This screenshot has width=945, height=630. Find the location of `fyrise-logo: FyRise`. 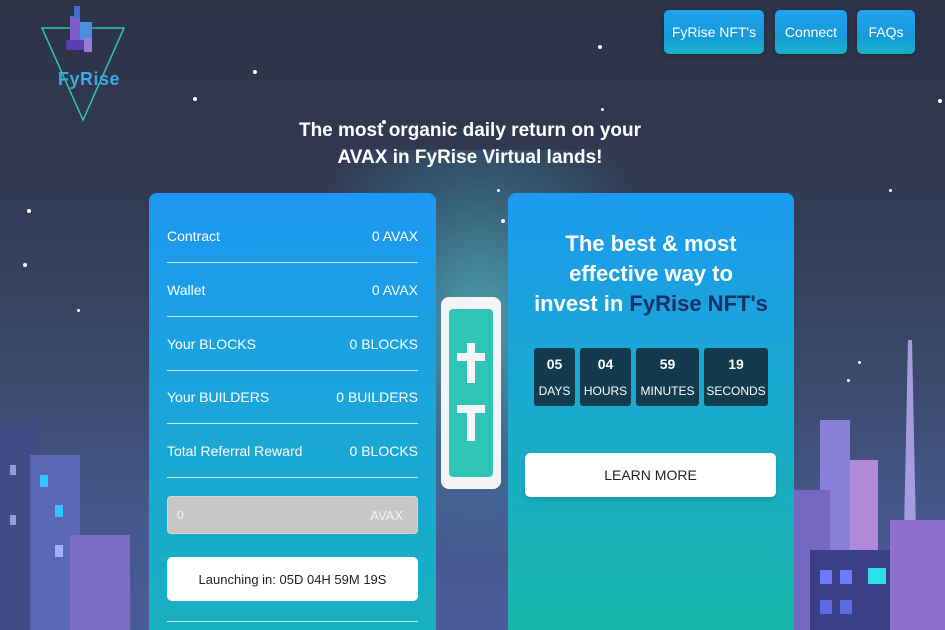

fyrise-logo: FyRise is located at coordinates (83, 62).